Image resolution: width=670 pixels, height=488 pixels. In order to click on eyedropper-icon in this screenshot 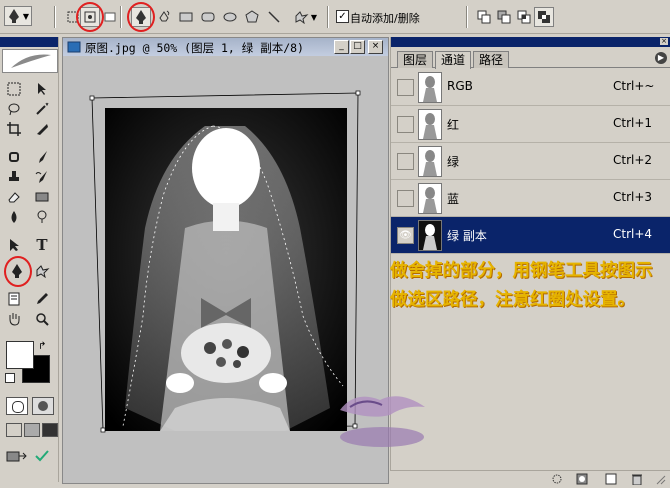, I will do `click(42, 298)`.